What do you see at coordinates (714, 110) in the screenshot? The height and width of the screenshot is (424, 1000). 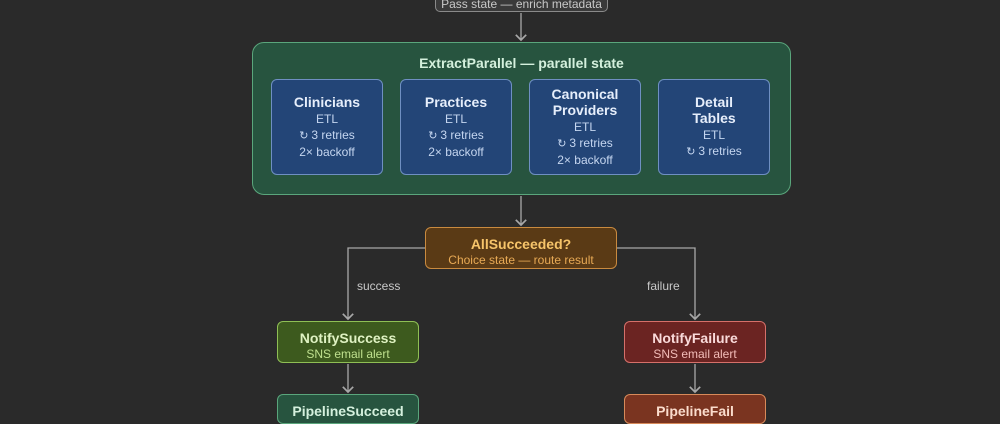 I see `branch-name: Detail Tables` at bounding box center [714, 110].